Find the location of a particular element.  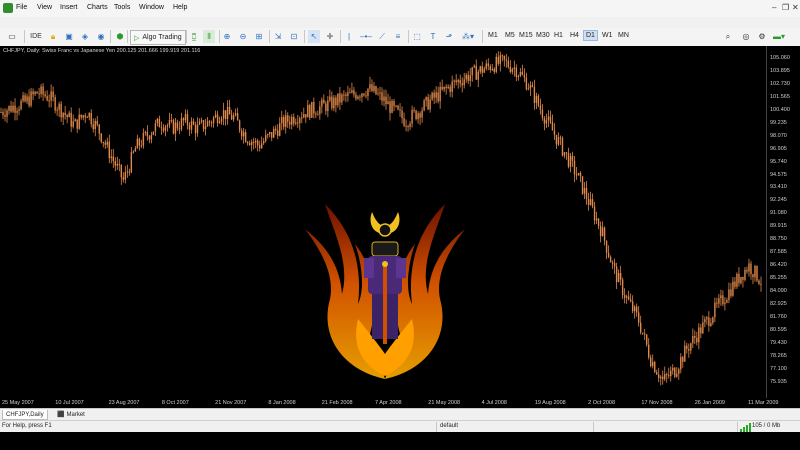

status-divider is located at coordinates (737, 427).